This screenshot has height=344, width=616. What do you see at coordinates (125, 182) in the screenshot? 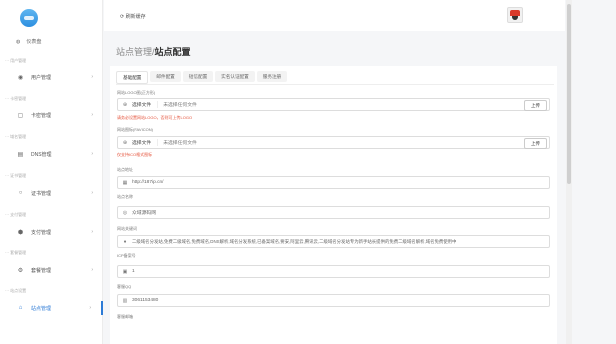
I see `link-icon: ▦` at bounding box center [125, 182].